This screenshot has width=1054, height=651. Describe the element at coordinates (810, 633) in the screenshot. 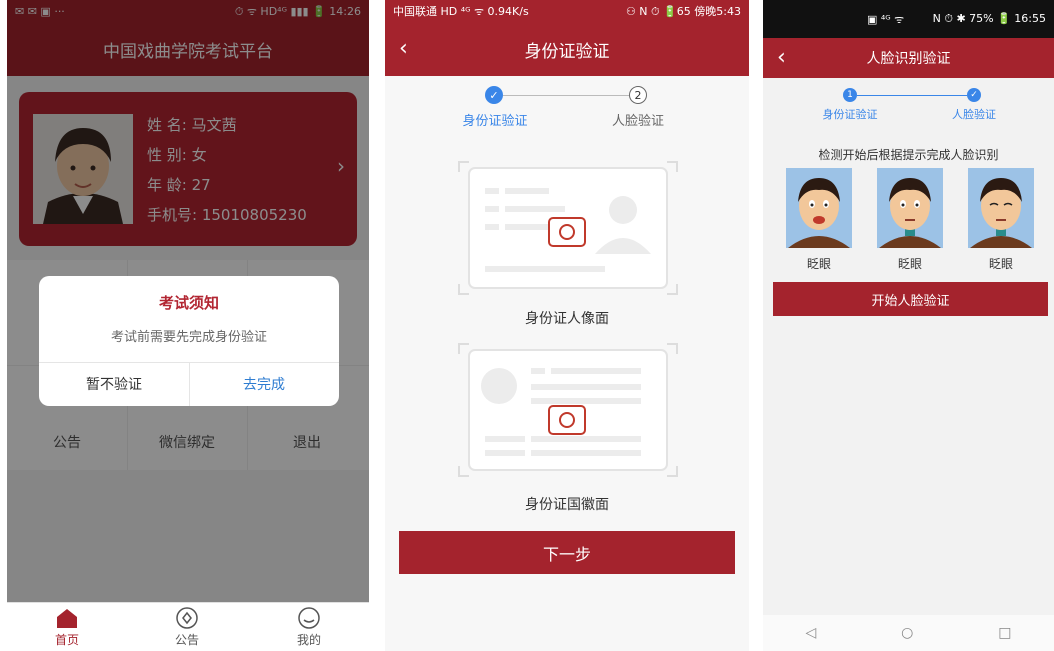

I see `back-triangle-icon: ◁` at that location.